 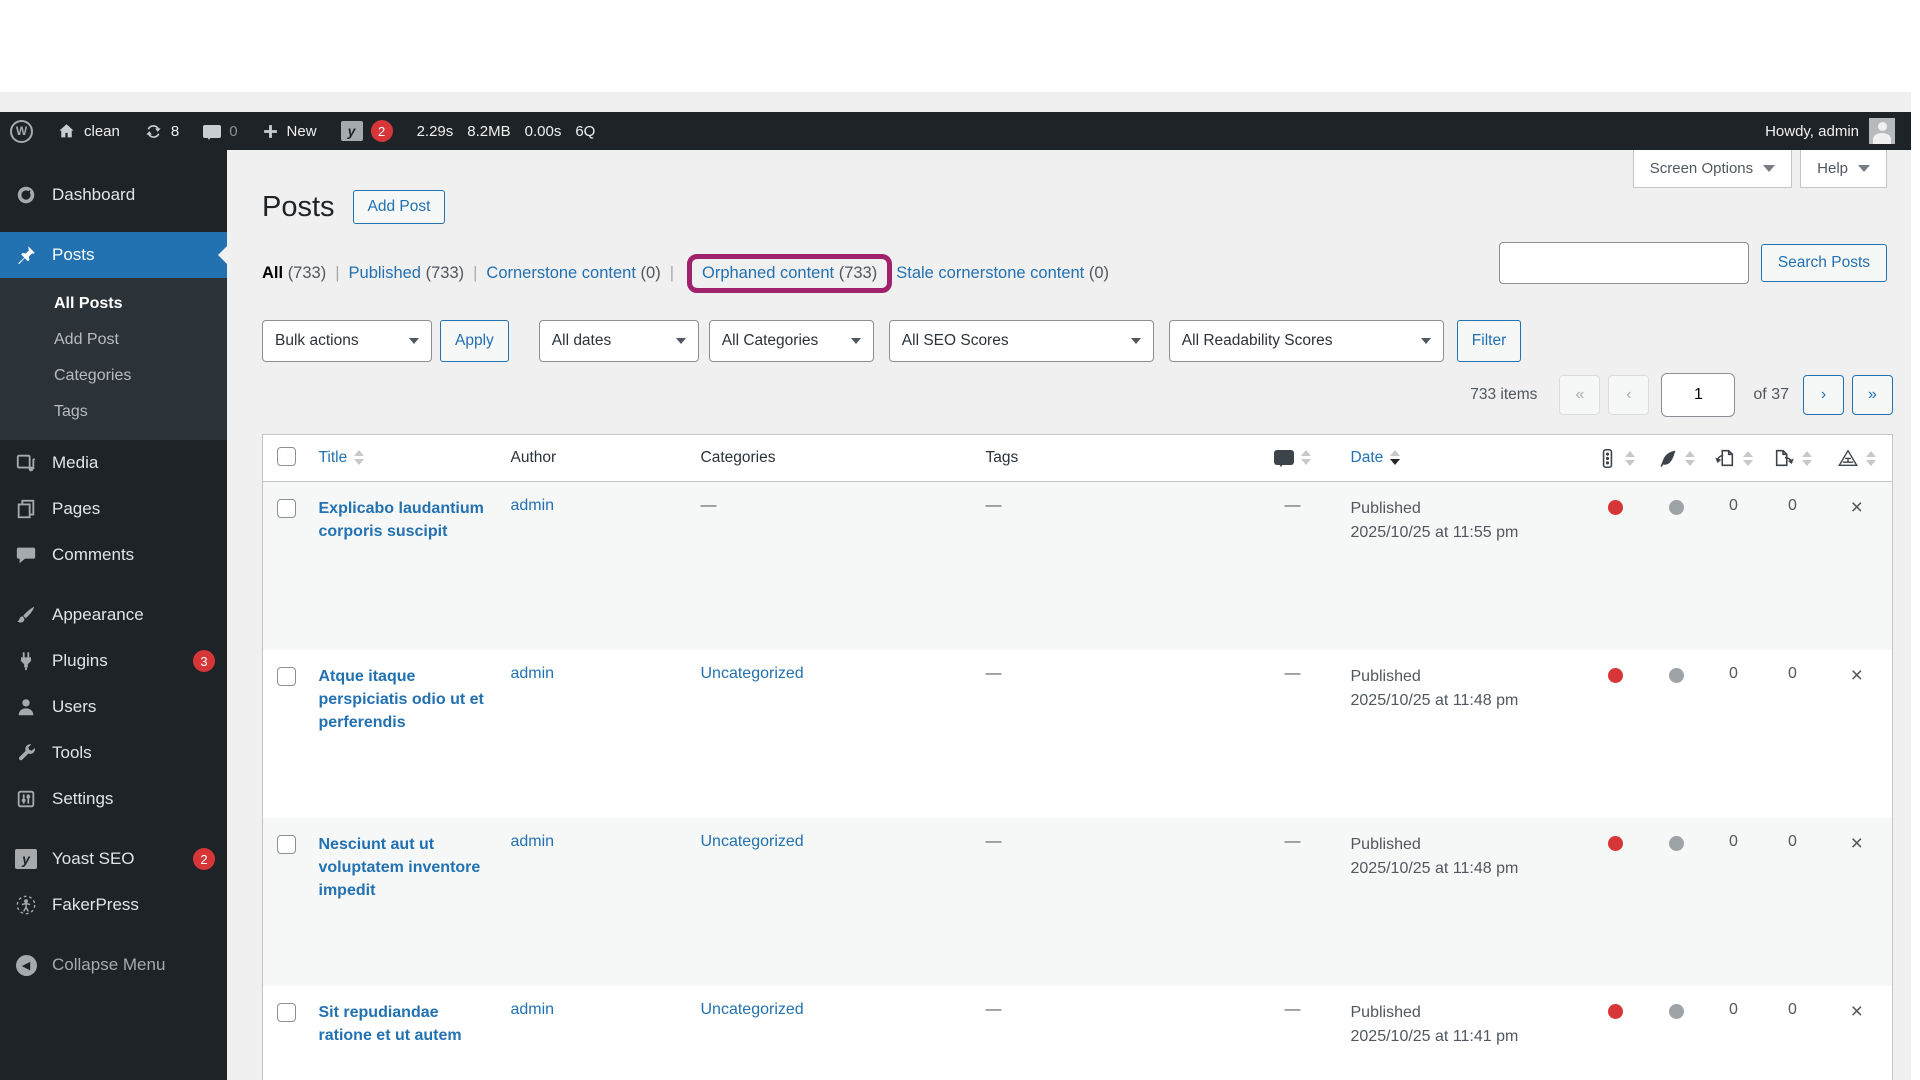 I want to click on column-header-outgoing-links, so click(x=1792, y=458).